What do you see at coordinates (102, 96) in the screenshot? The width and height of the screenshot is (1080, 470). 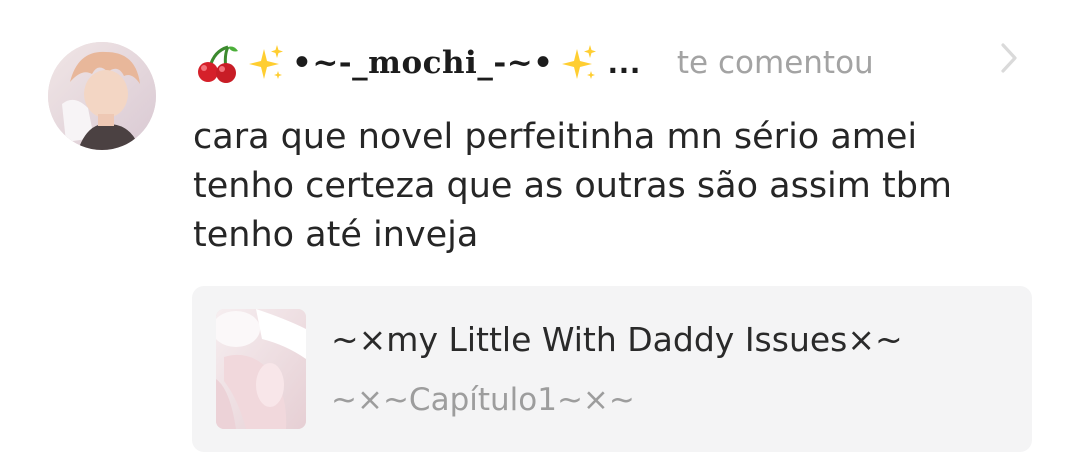 I see `avatar` at bounding box center [102, 96].